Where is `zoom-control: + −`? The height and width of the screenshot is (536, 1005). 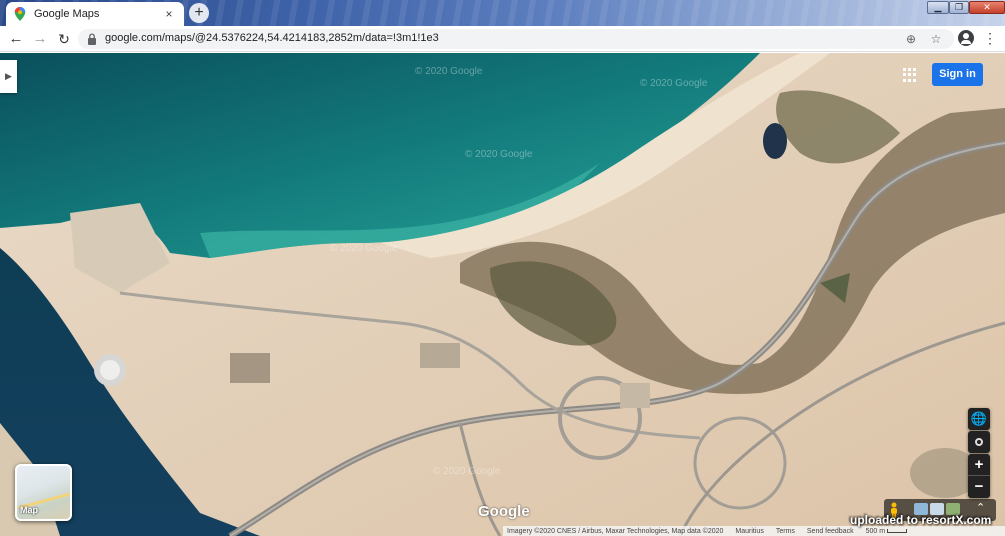 zoom-control: + − is located at coordinates (979, 476).